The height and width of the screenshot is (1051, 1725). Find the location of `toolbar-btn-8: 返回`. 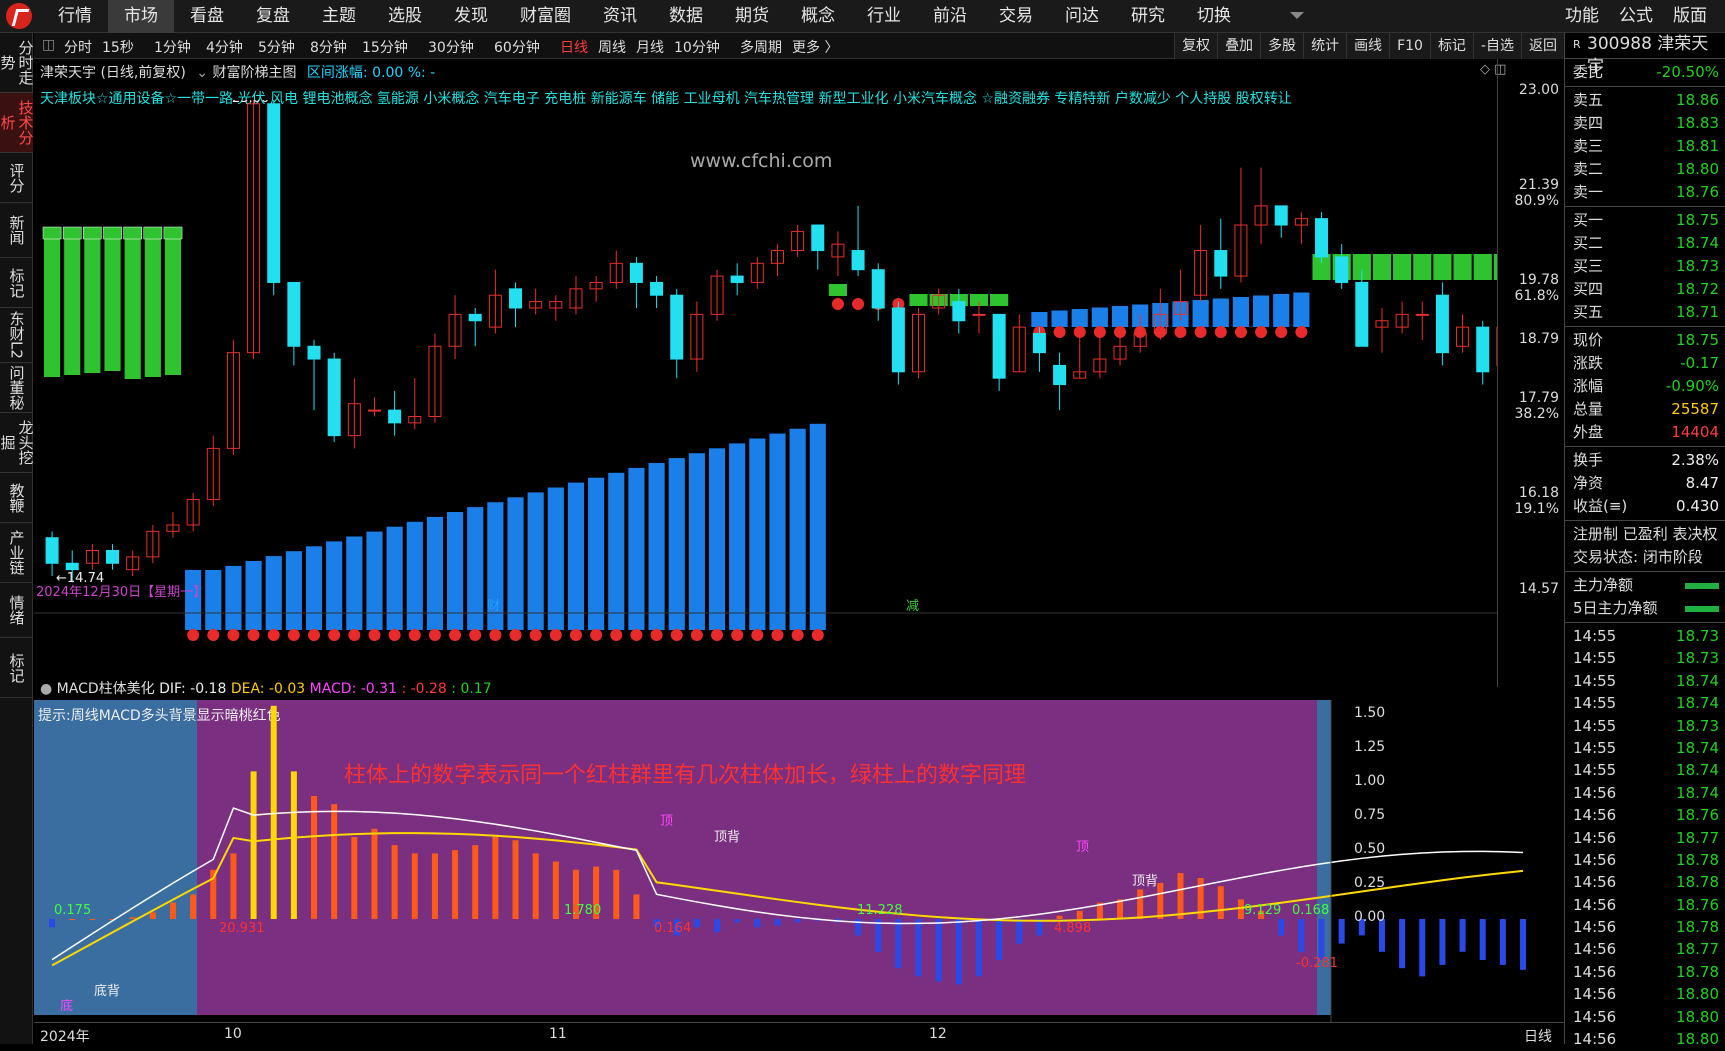

toolbar-btn-8: 返回 is located at coordinates (1542, 46).